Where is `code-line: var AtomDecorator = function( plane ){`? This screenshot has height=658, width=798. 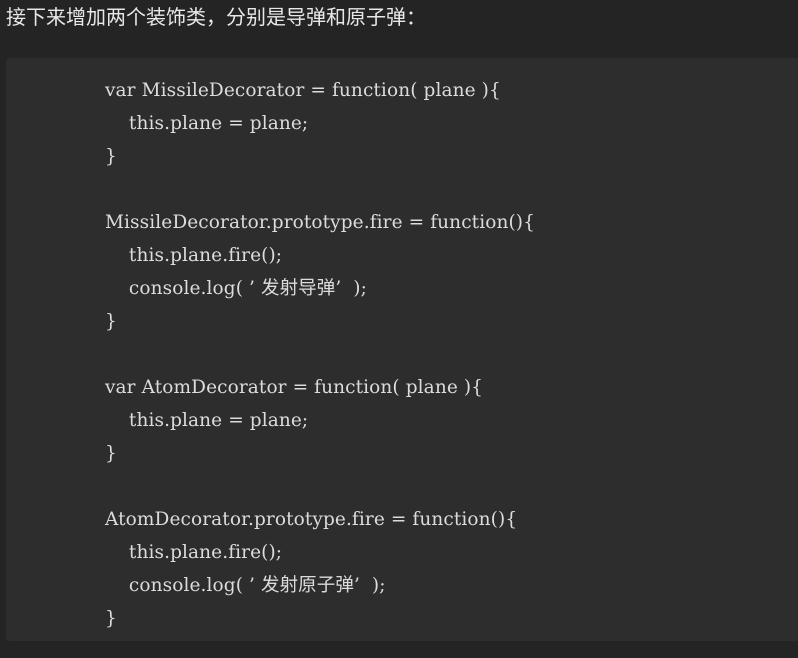 code-line: var AtomDecorator = function( plane ){ is located at coordinates (294, 387).